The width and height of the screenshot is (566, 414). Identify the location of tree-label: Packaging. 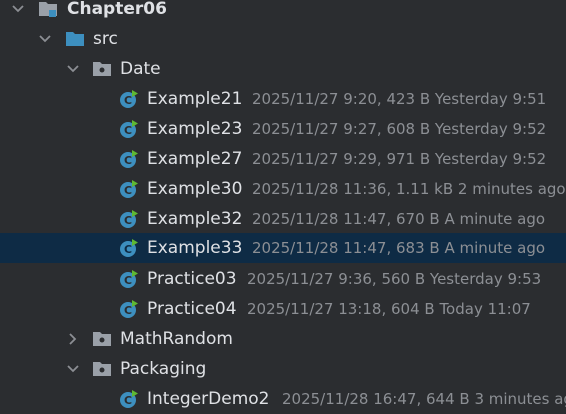
(163, 369).